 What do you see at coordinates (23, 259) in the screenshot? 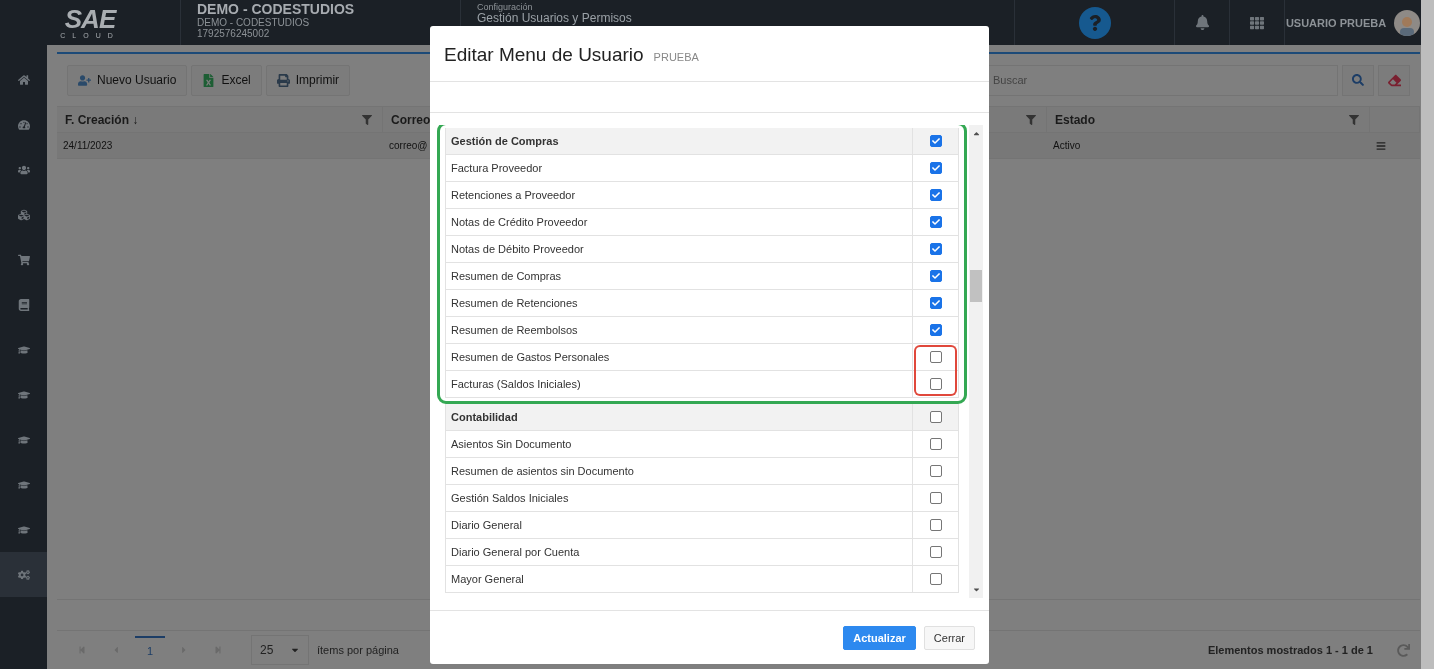
I see `cart-icon` at bounding box center [23, 259].